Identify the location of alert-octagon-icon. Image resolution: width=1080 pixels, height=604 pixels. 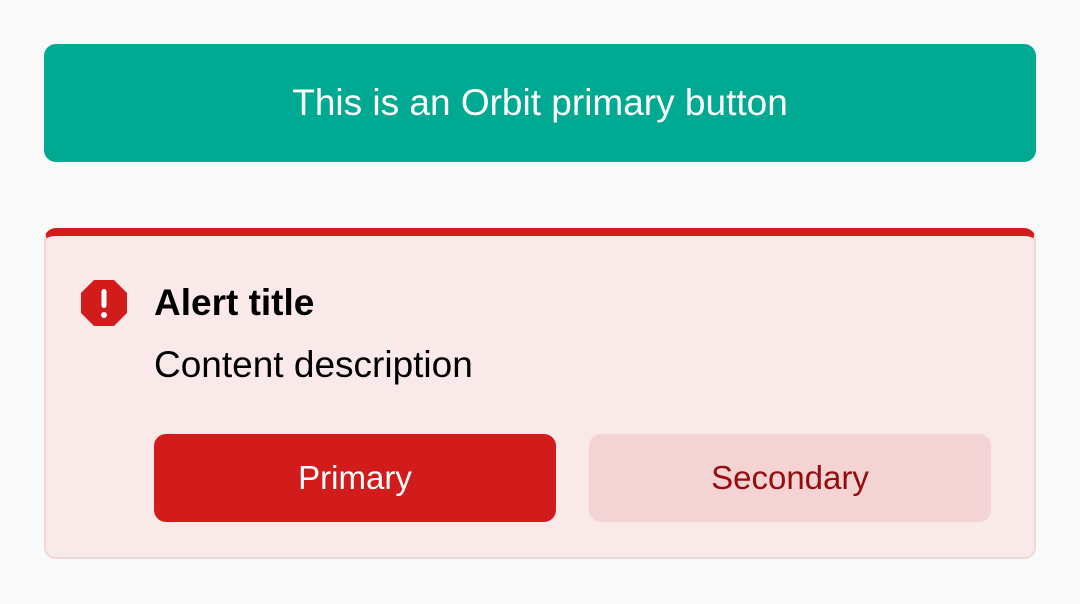
(104, 303).